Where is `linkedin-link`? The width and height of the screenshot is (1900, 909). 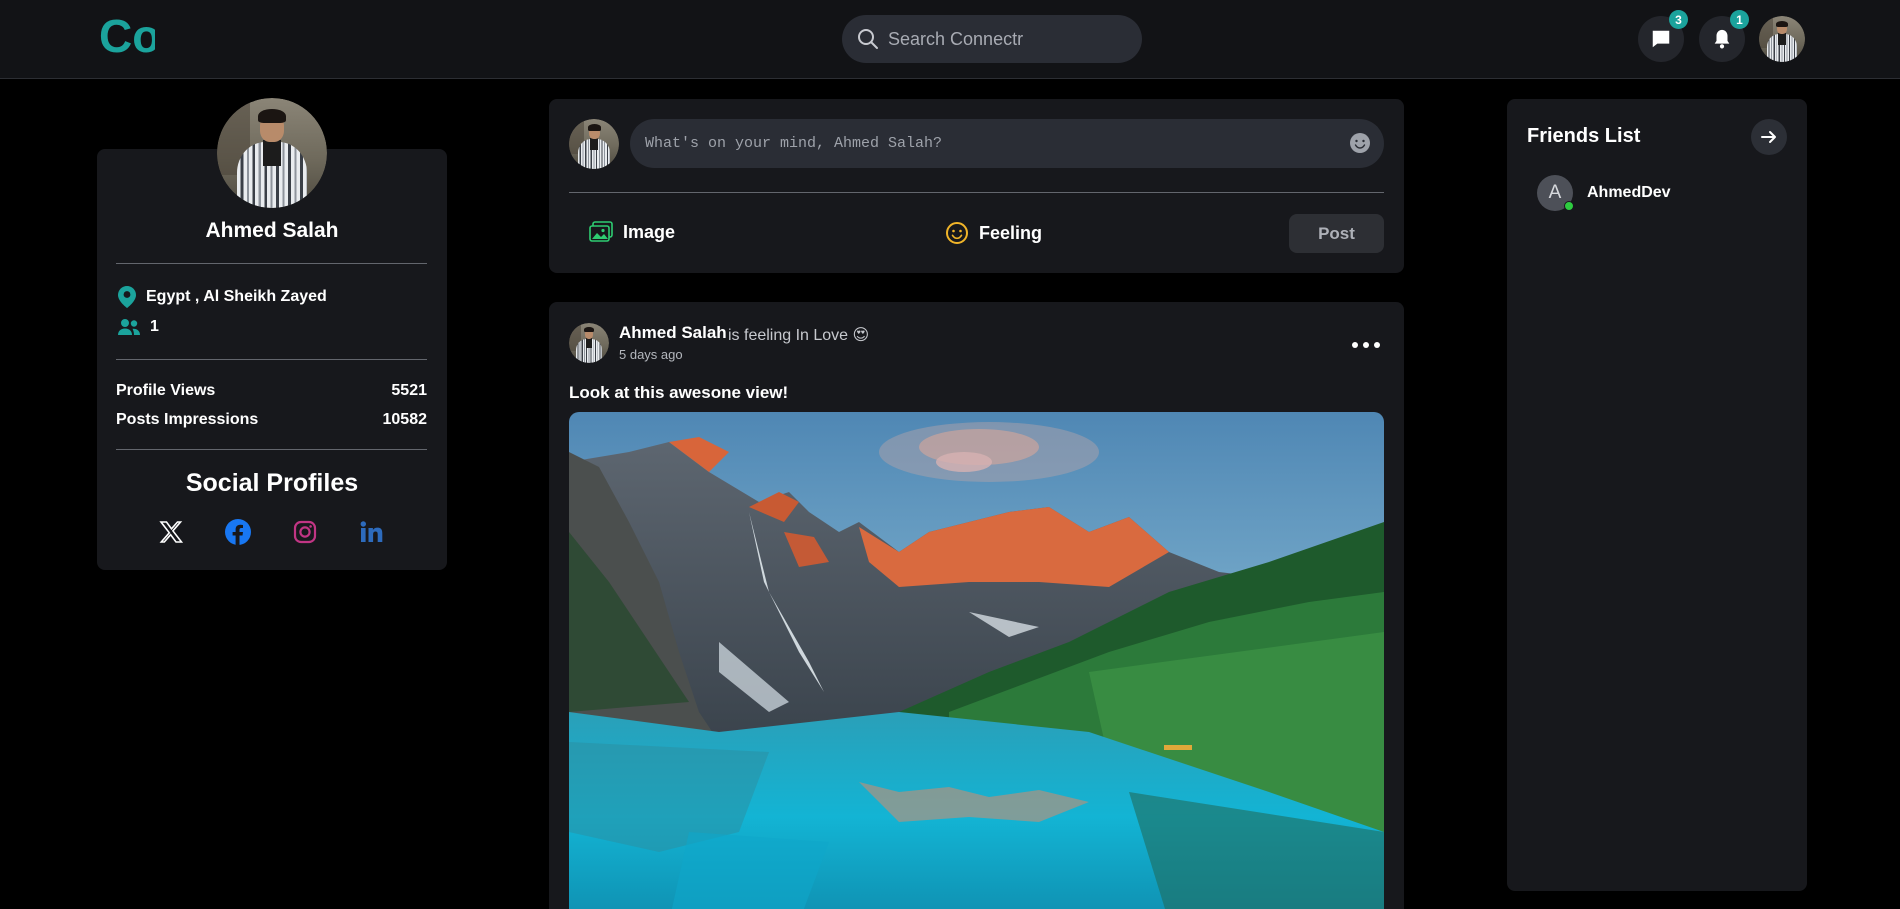 linkedin-link is located at coordinates (372, 532).